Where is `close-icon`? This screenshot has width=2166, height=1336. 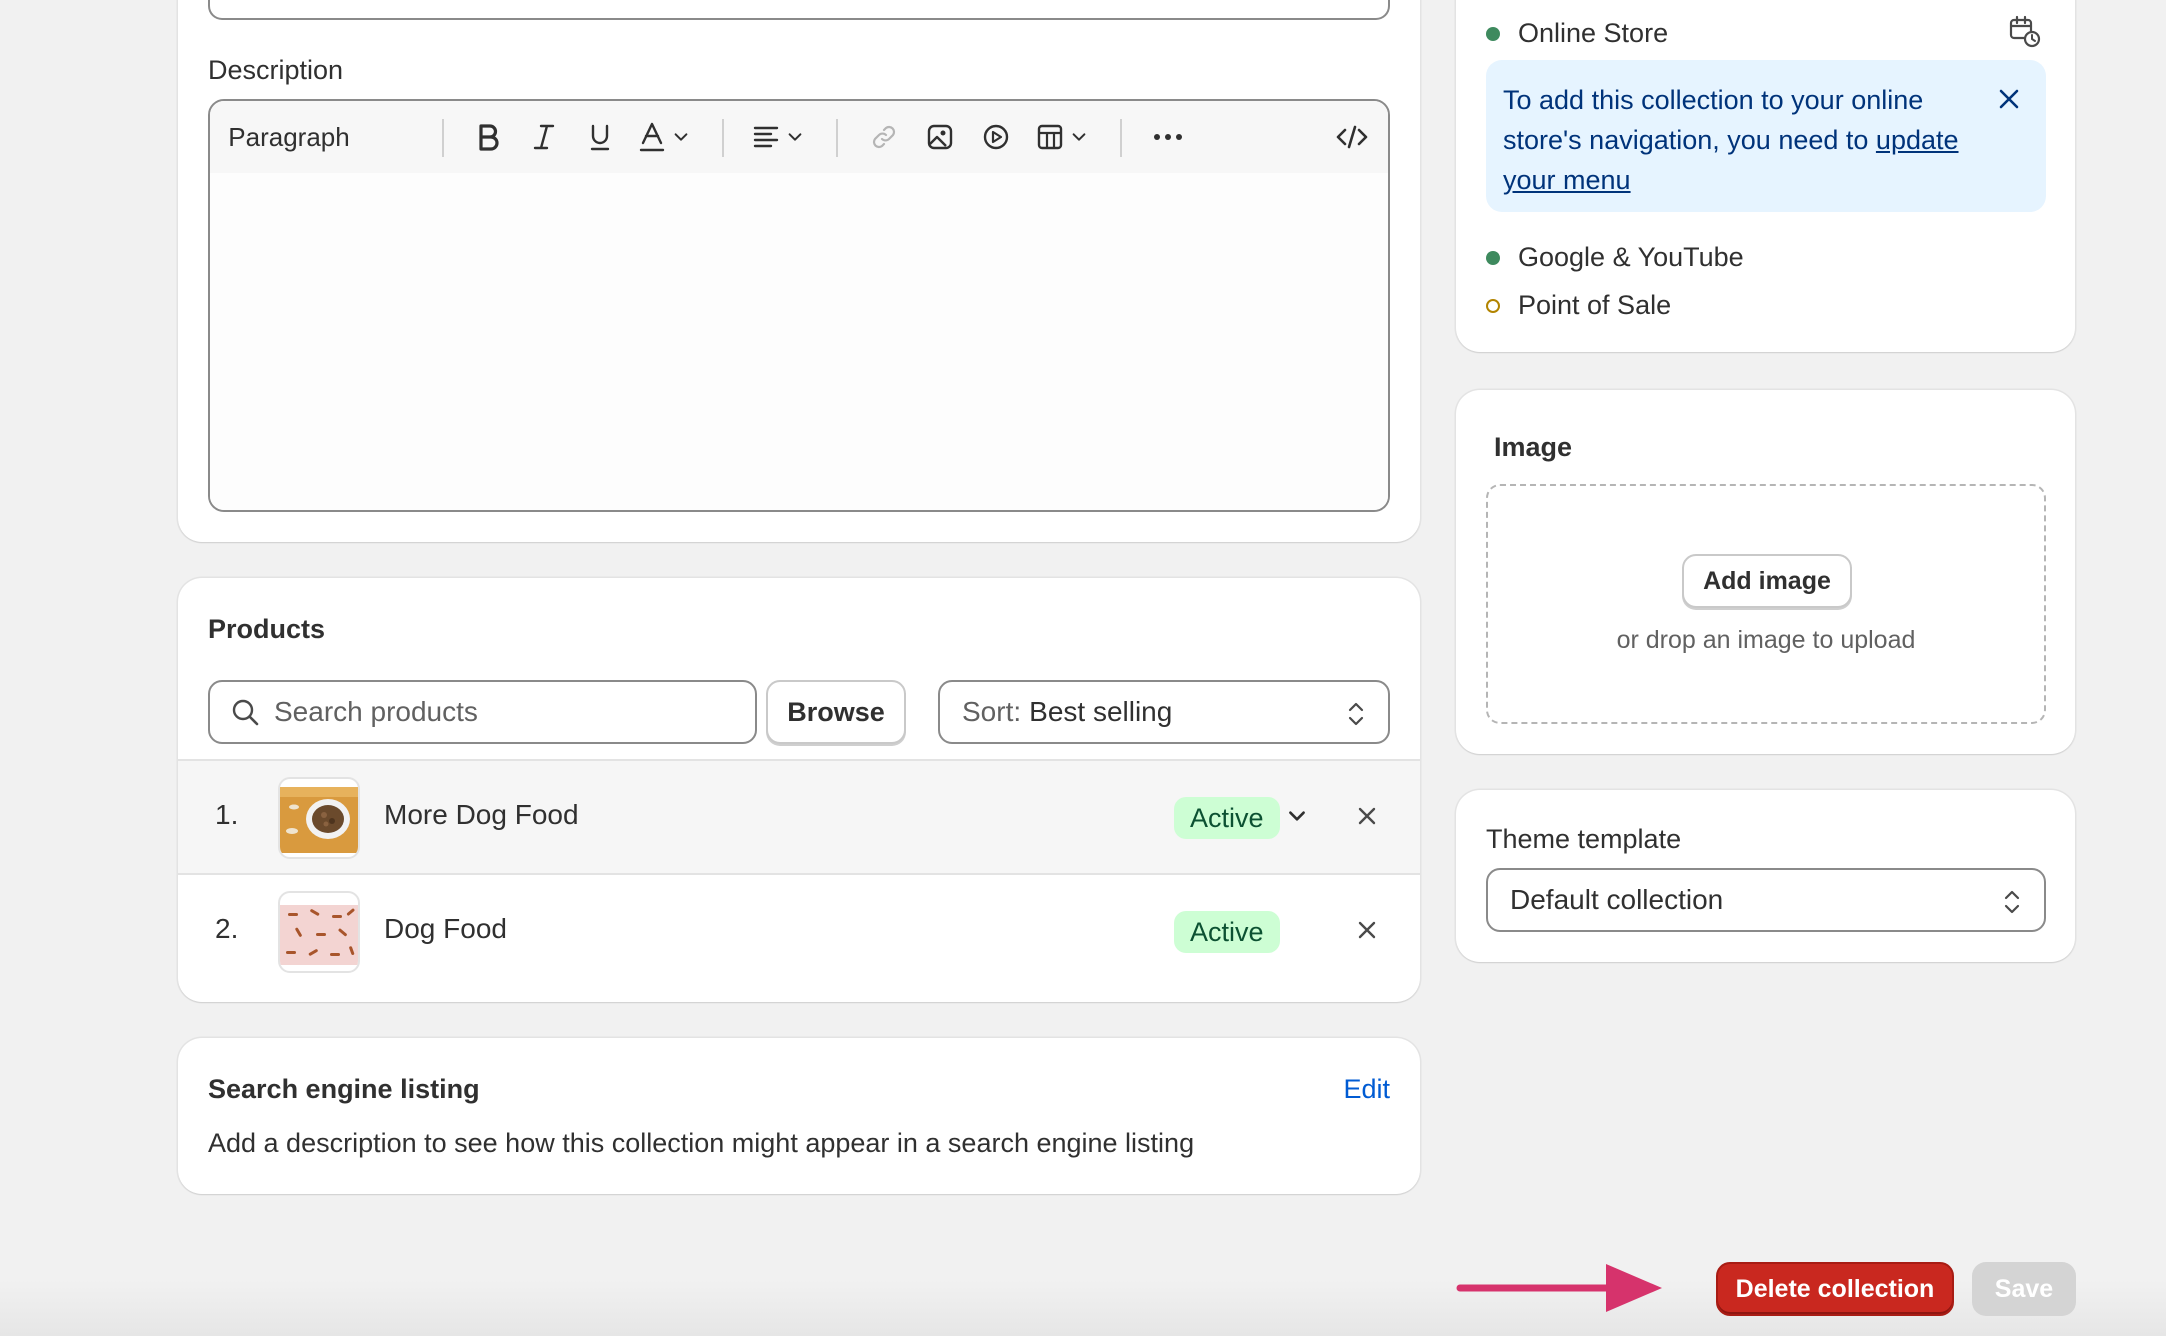
close-icon is located at coordinates (2009, 99).